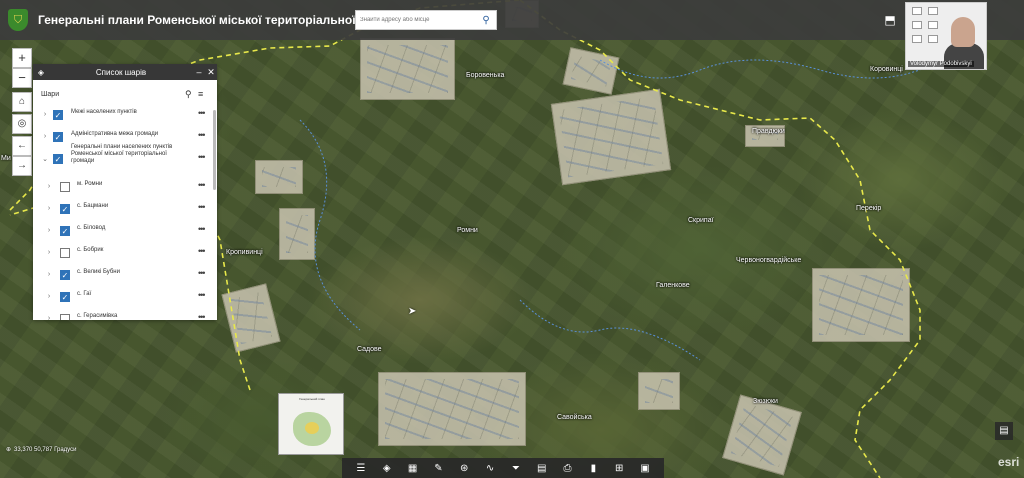 Image resolution: width=1024 pixels, height=478 pixels. Describe the element at coordinates (765, 401) in the screenshot. I see `map-label: Зюзюки` at that location.